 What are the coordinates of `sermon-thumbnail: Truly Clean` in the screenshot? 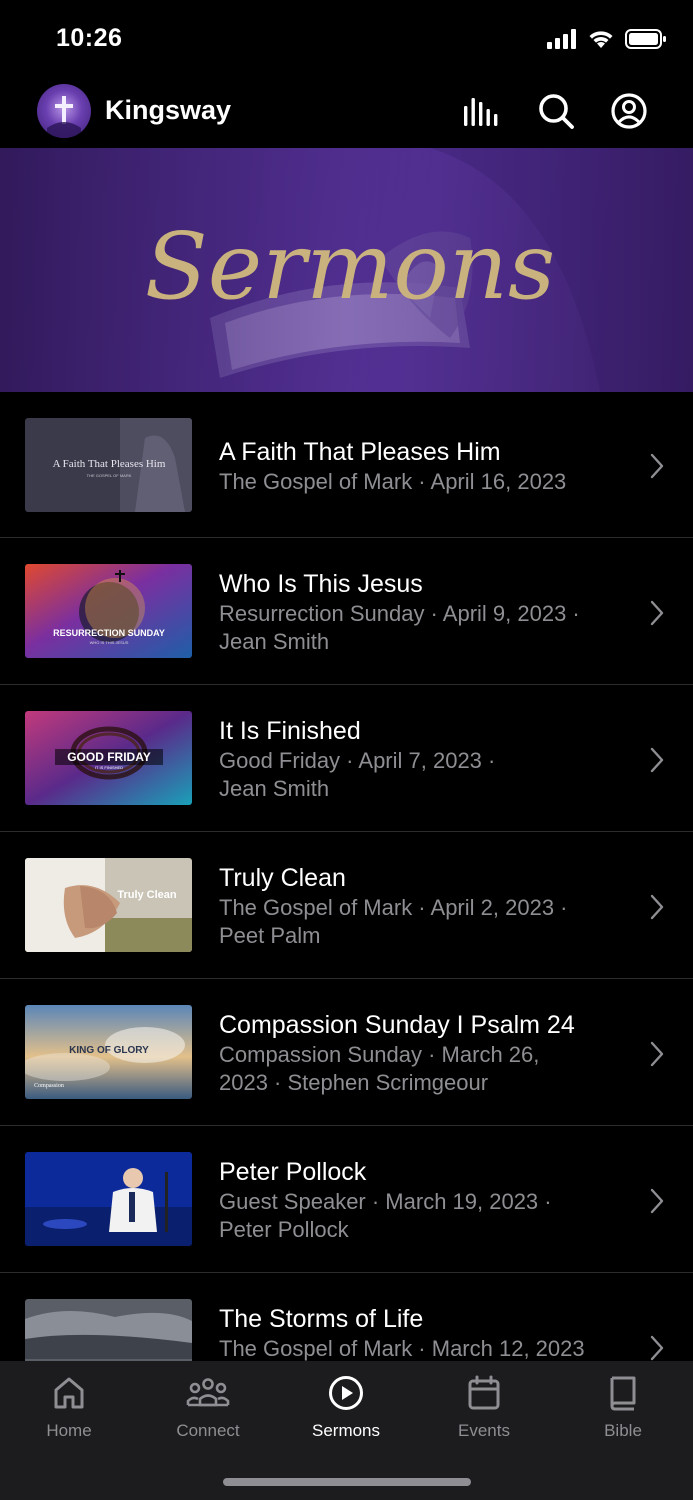 It's located at (108, 905).